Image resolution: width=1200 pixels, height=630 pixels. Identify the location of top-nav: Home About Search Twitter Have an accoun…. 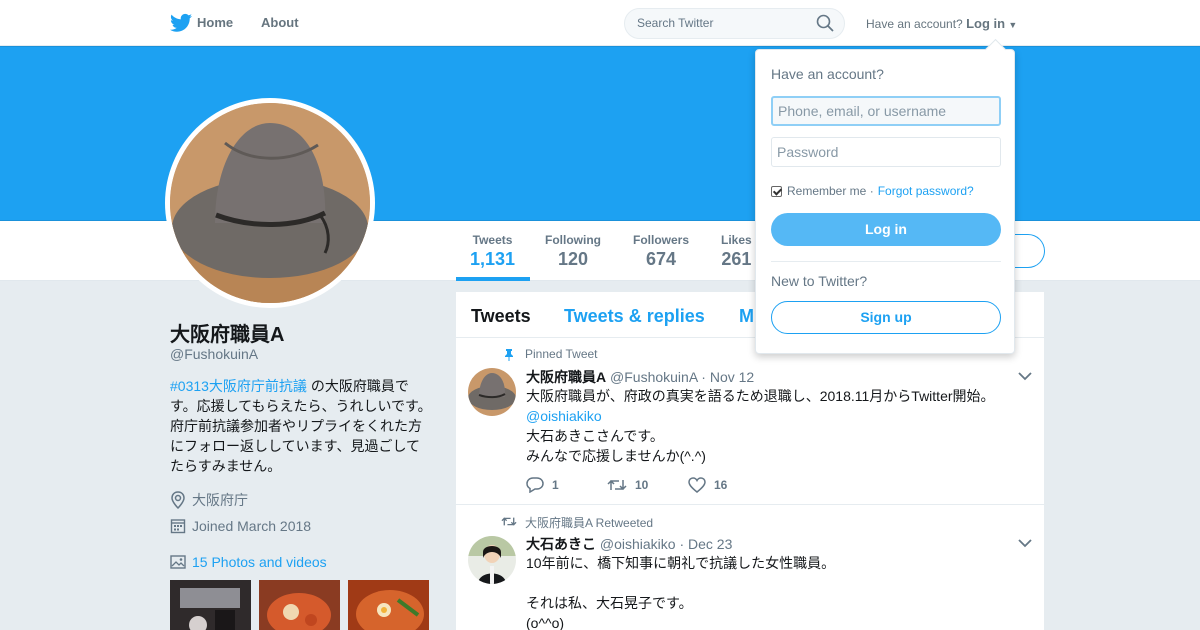
(600, 23).